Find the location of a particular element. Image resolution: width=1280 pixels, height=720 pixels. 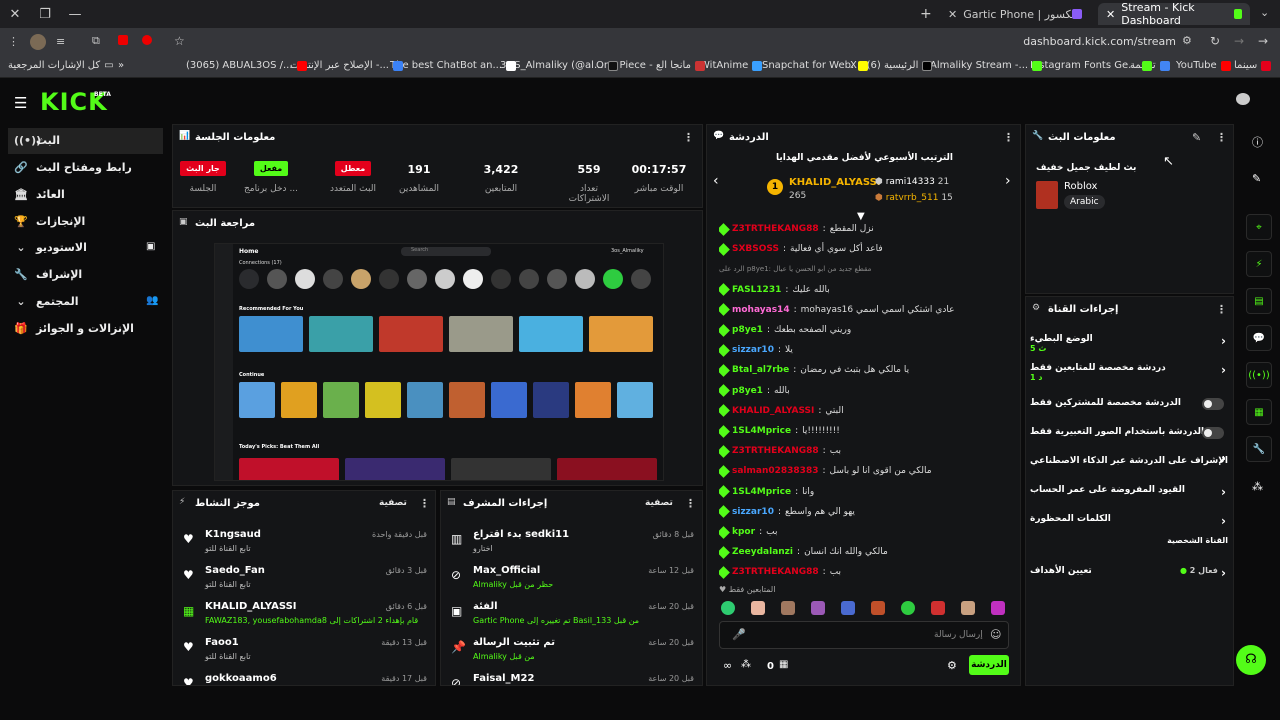

sidebar-item-moderation: 🔧 الإشراف is located at coordinates (85, 275).